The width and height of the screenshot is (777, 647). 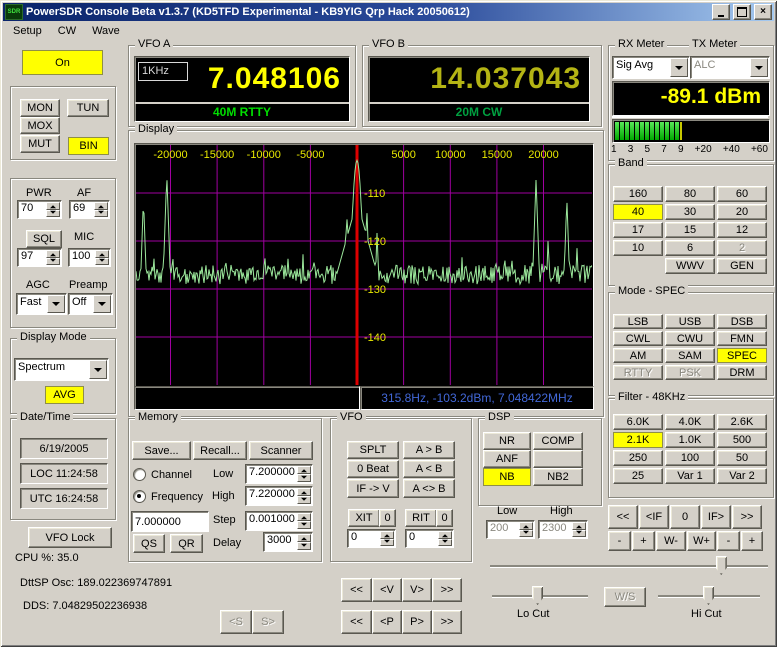 What do you see at coordinates (690, 230) in the screenshot?
I see `band-15-button: 15` at bounding box center [690, 230].